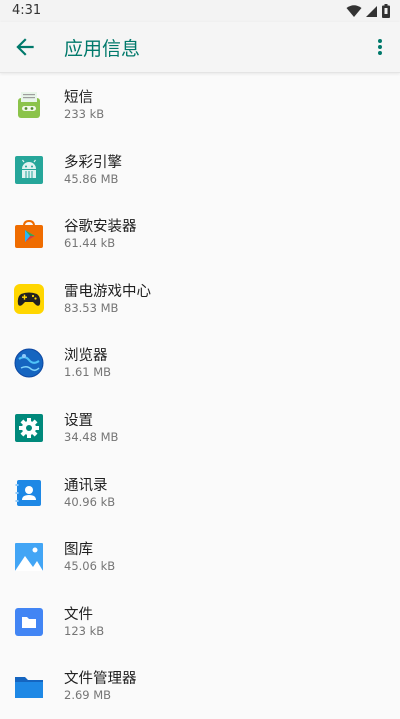 This screenshot has height=719, width=400. What do you see at coordinates (90, 566) in the screenshot?
I see `app-size: 45.06 kB` at bounding box center [90, 566].